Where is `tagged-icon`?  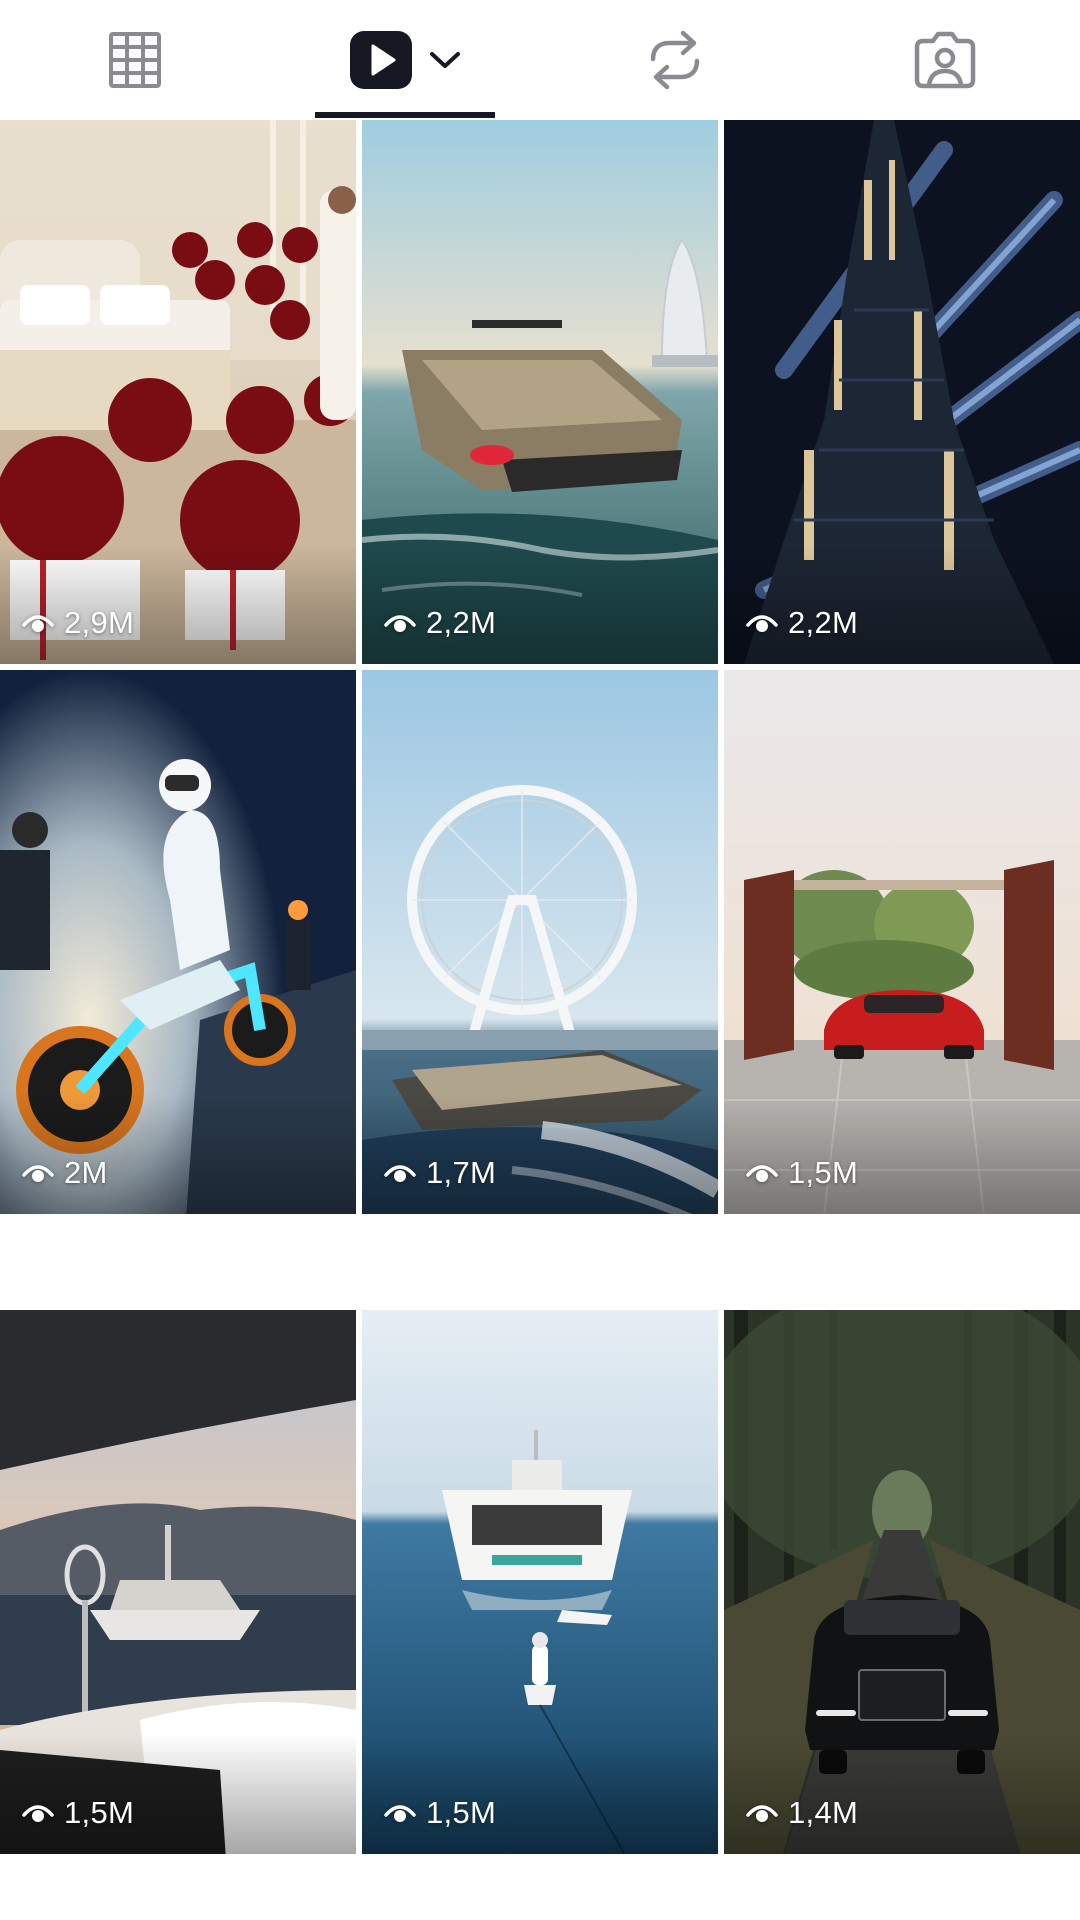 tagged-icon is located at coordinates (945, 60).